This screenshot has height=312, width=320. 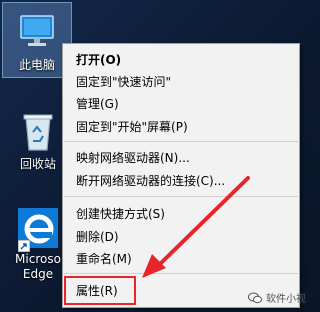 I want to click on shortcut-arrow-icon, so click(x=24, y=246).